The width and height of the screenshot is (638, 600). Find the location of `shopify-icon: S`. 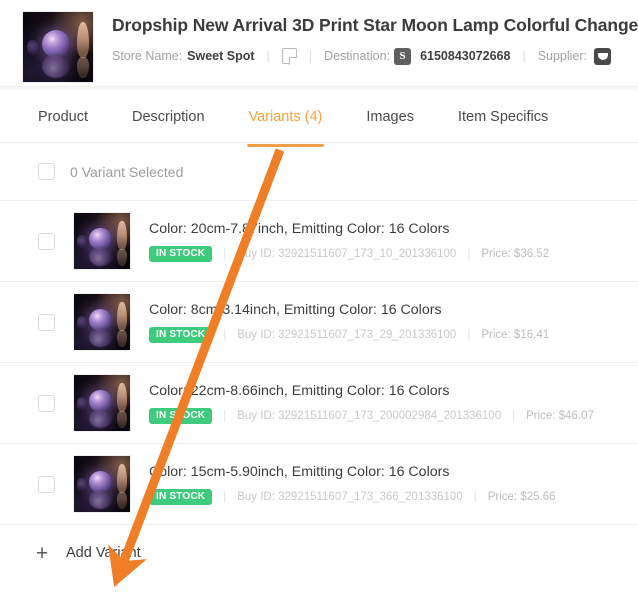

shopify-icon: S is located at coordinates (403, 56).